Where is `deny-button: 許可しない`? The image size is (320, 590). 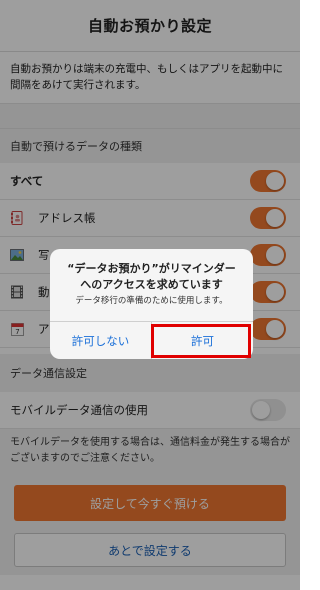 deny-button: 許可しない is located at coordinates (101, 340).